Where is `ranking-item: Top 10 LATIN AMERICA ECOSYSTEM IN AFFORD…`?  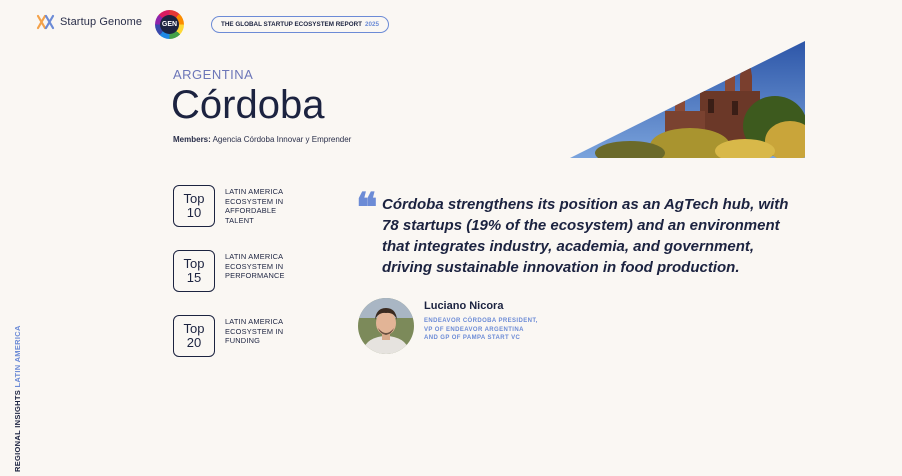
ranking-item: Top 10 LATIN AMERICA ECOSYSTEM IN AFFORD… is located at coordinates (239, 206).